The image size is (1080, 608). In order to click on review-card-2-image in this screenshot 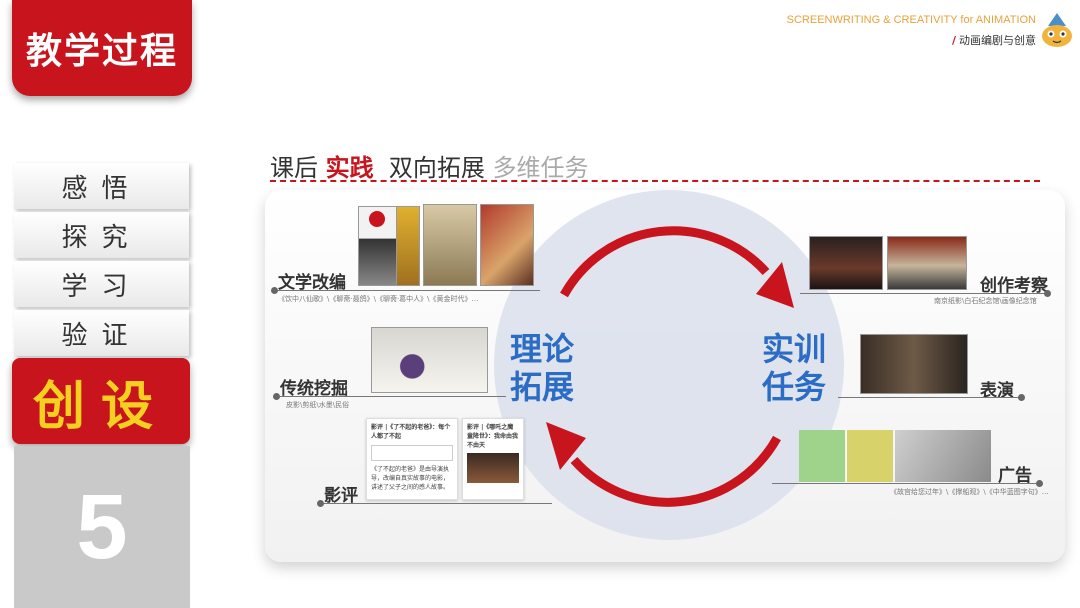, I will do `click(493, 468)`.